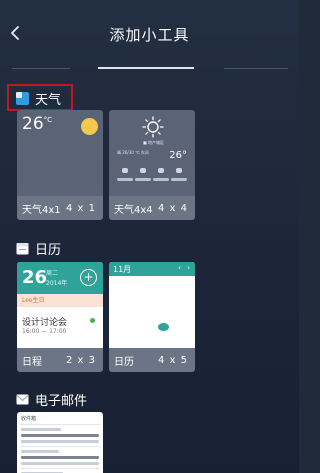 The image size is (320, 473). I want to click on schedule-event-title: 设计讨论会, so click(45, 323).